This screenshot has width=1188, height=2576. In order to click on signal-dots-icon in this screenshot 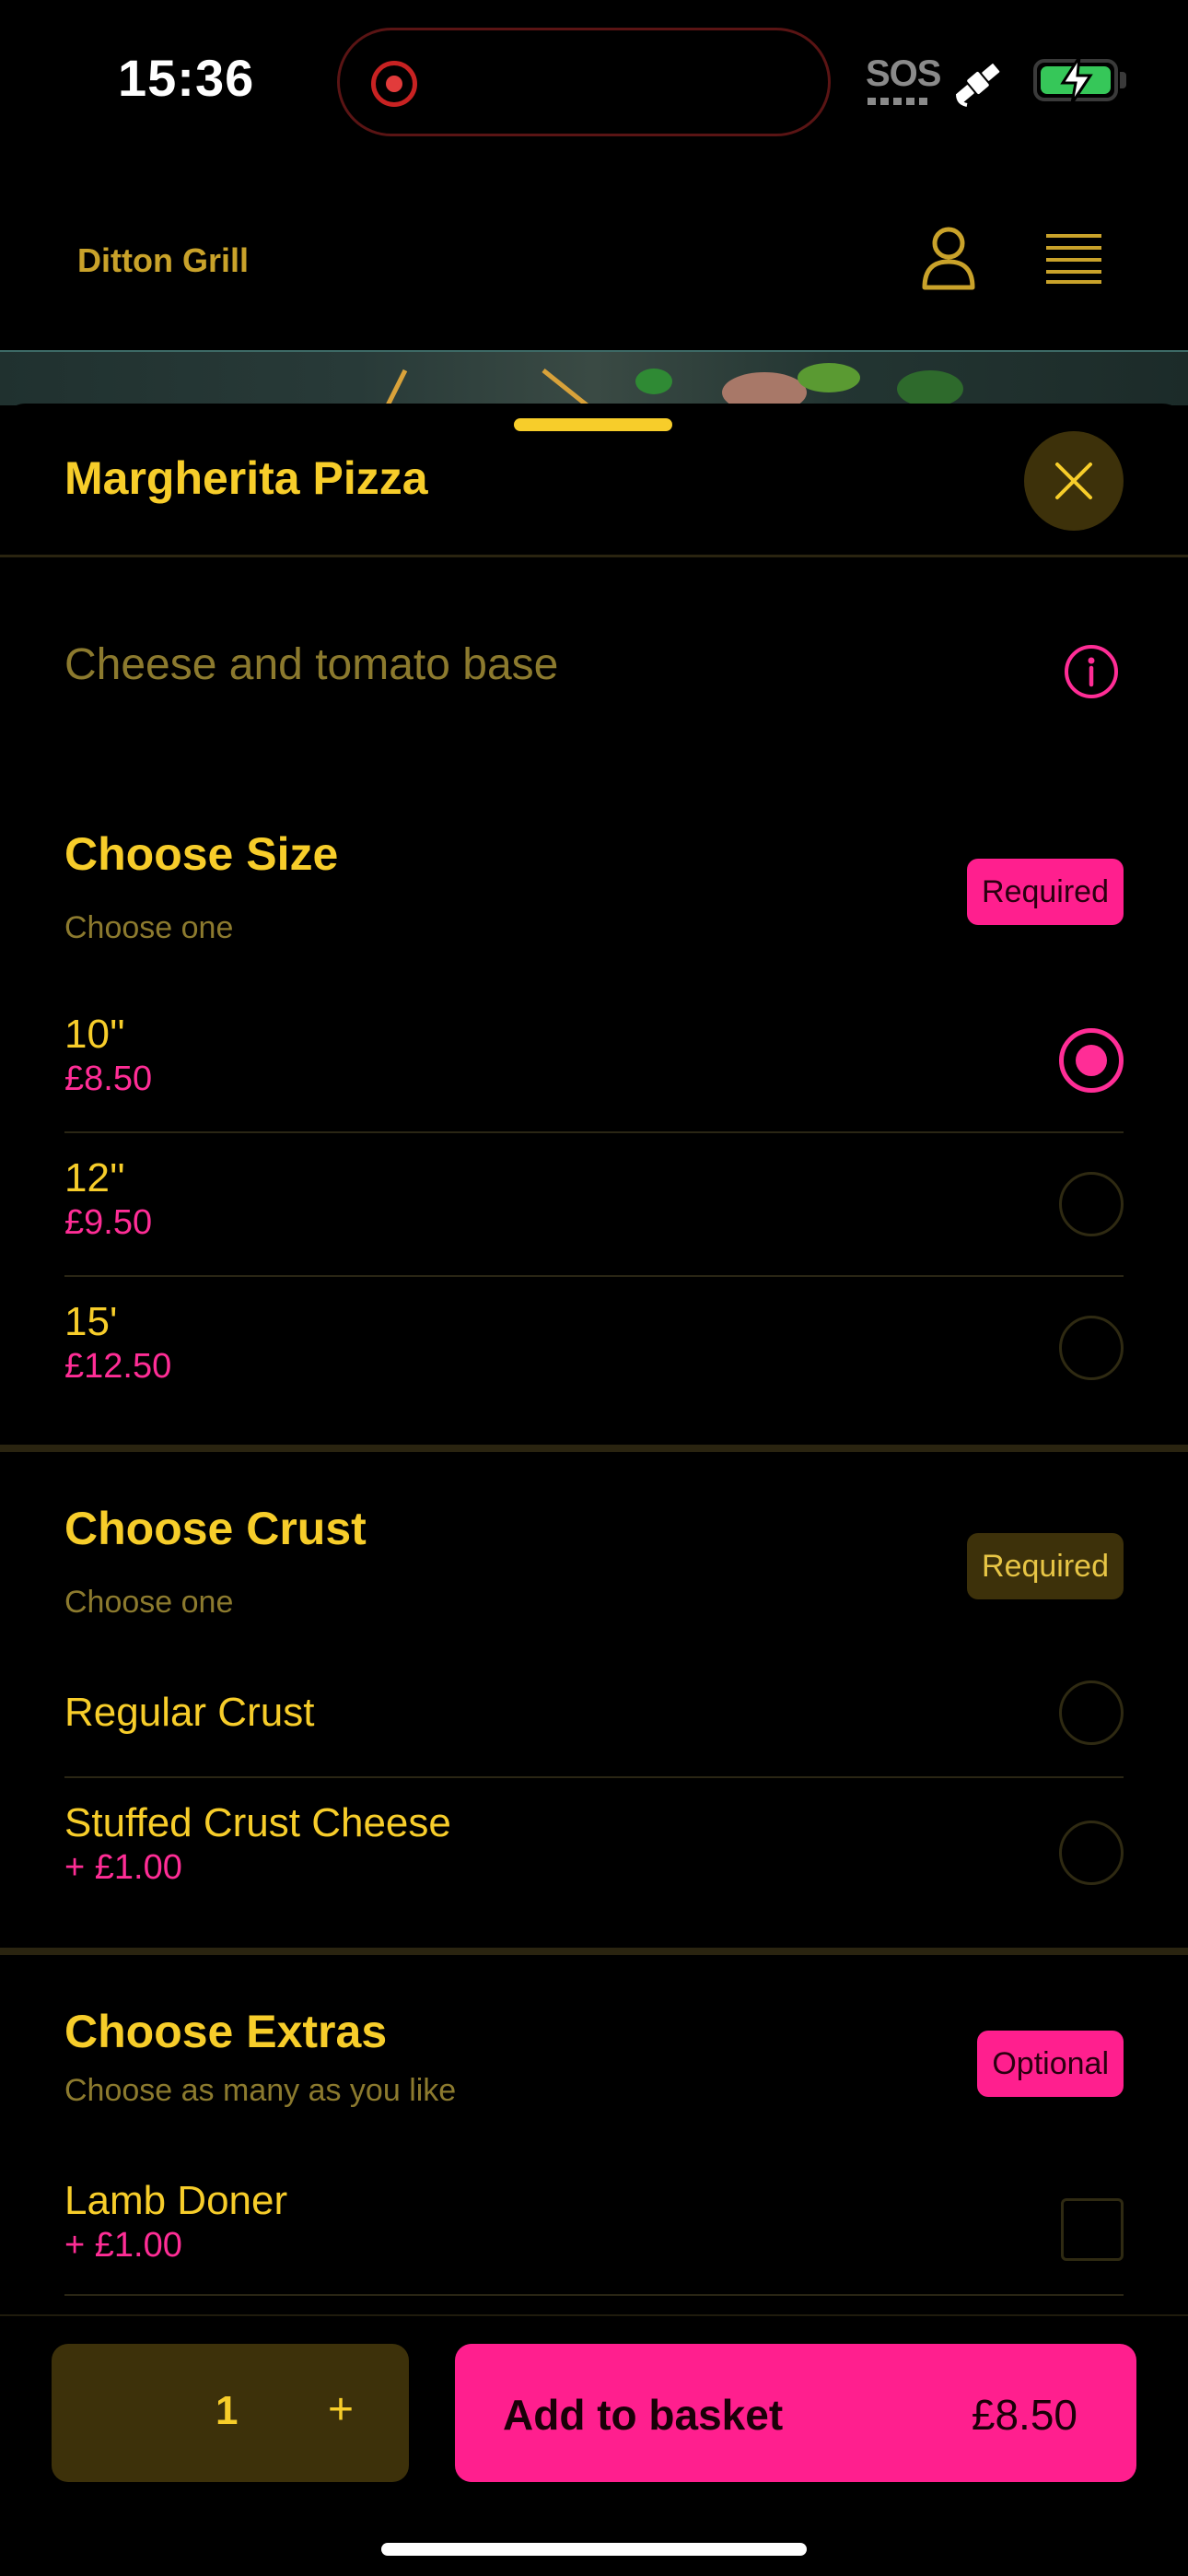, I will do `click(898, 101)`.